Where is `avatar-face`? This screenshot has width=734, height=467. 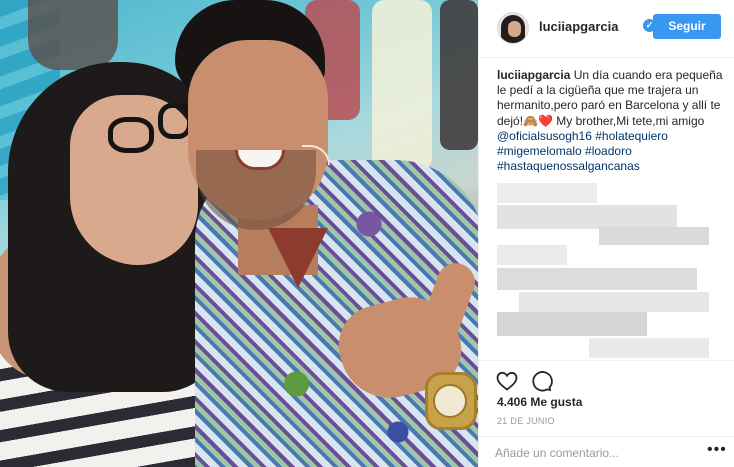
avatar-face is located at coordinates (514, 29).